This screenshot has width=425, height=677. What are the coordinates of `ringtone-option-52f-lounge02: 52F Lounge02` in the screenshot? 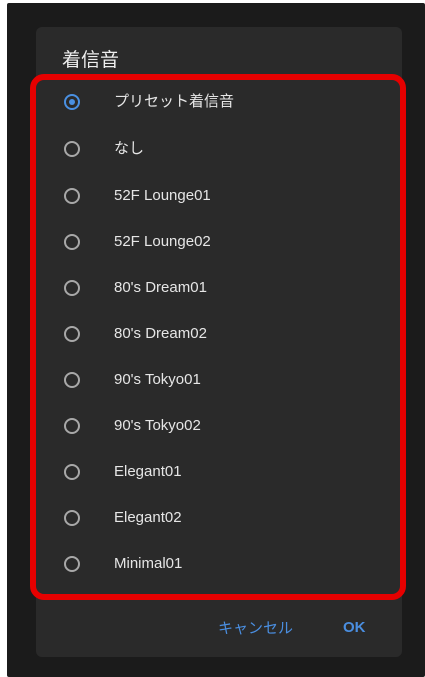 It's located at (219, 243).